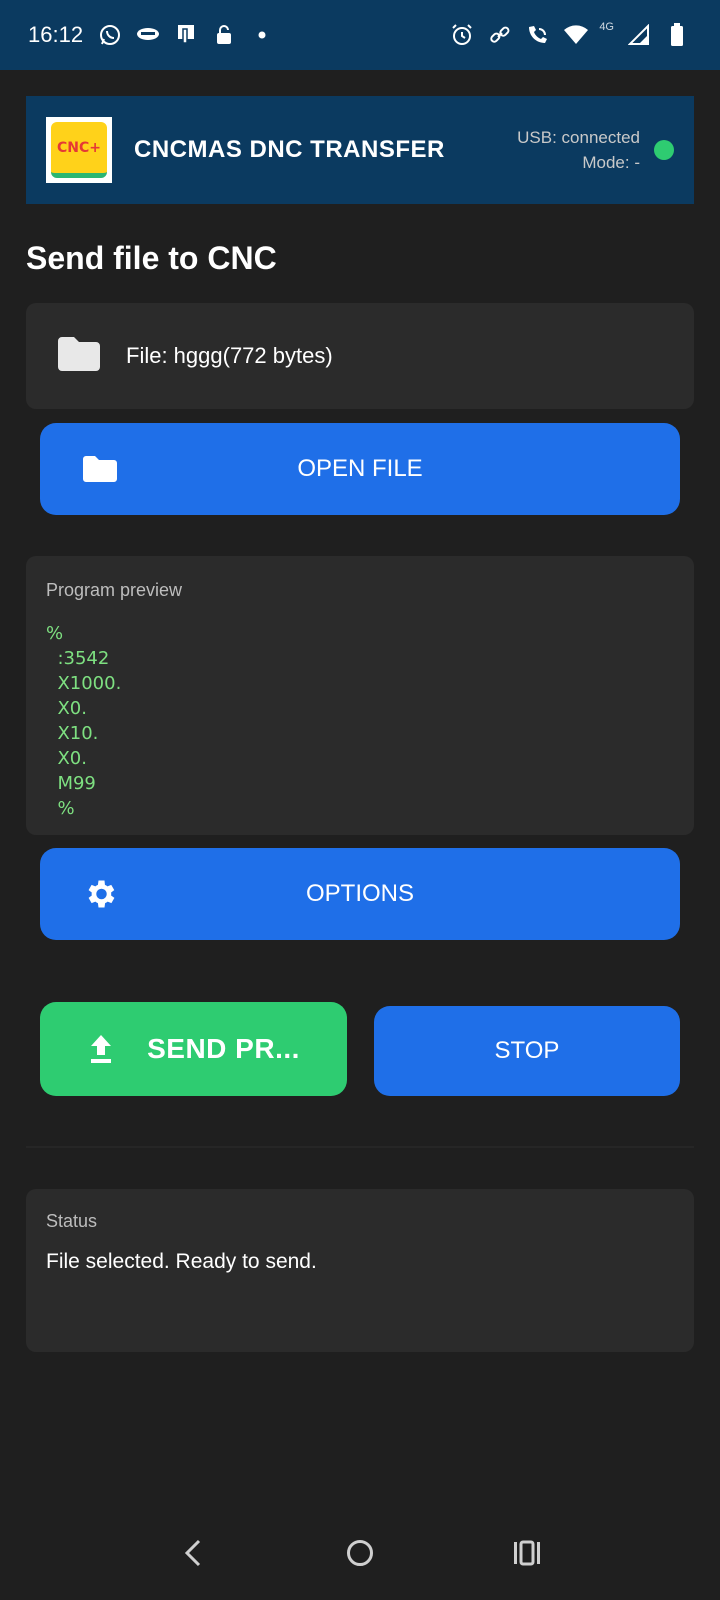  I want to click on app-logo-text: CNC+, so click(79, 147).